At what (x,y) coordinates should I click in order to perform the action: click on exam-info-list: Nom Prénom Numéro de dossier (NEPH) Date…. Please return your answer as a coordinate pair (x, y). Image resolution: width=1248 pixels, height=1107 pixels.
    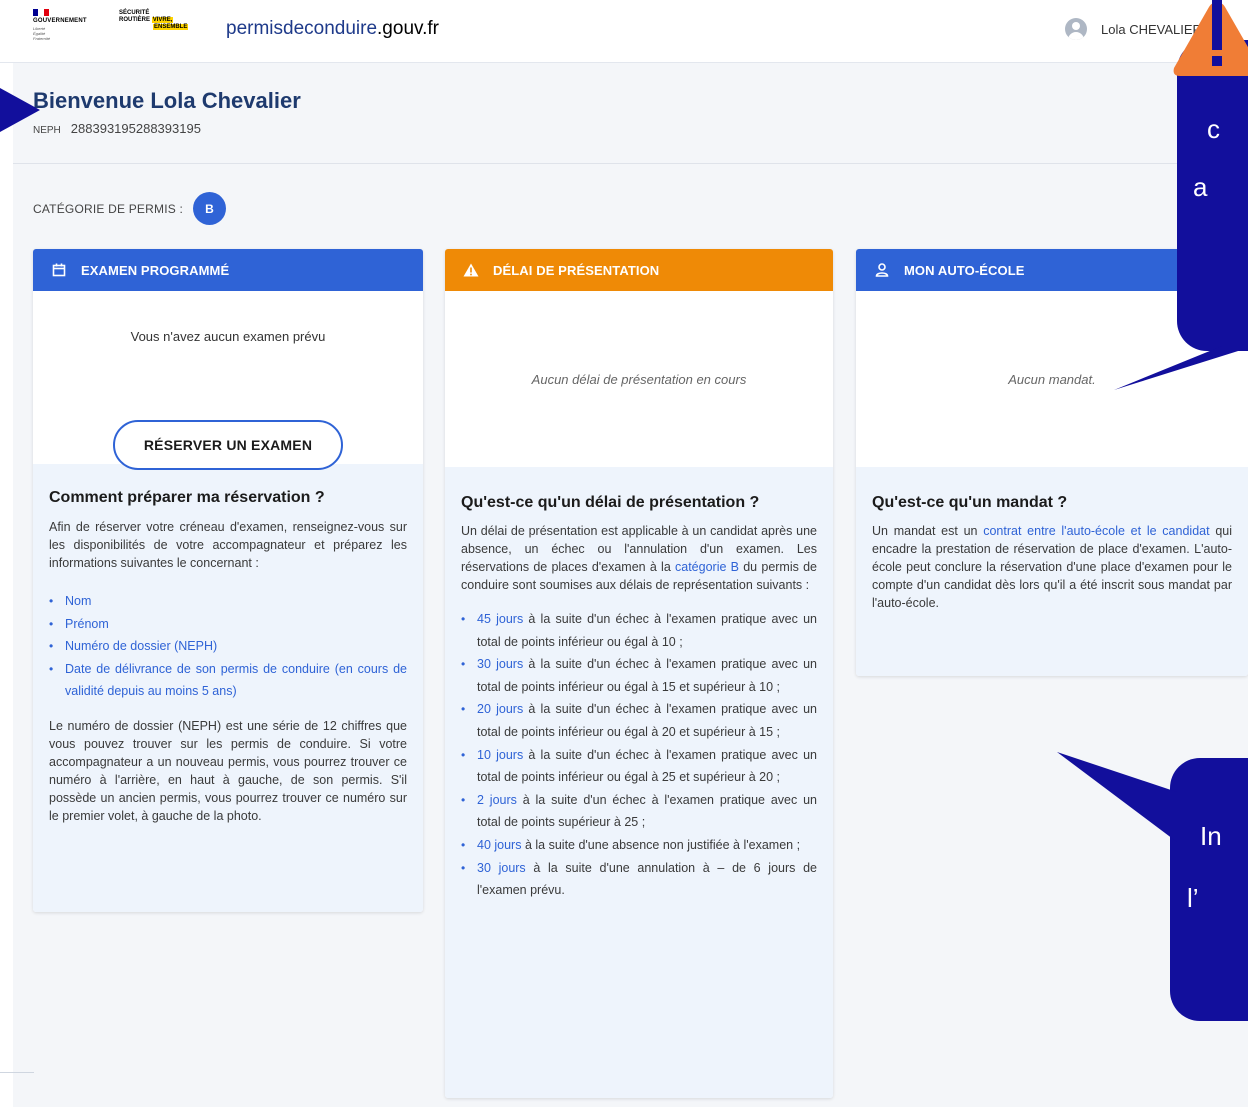
    Looking at the image, I should click on (228, 646).